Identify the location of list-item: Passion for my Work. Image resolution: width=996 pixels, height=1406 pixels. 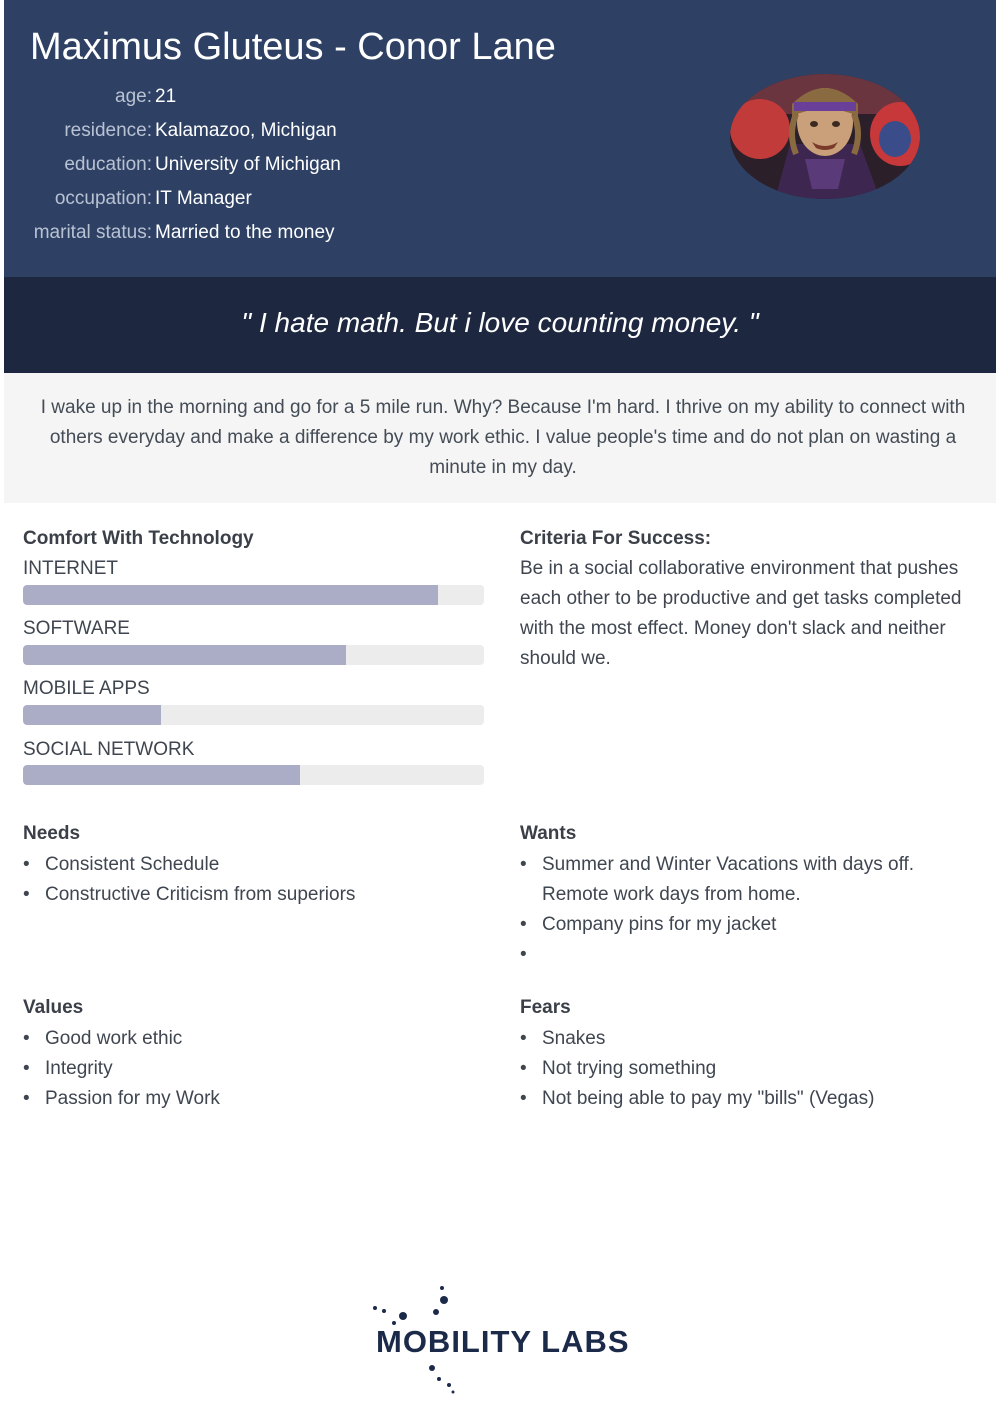
(258, 1099).